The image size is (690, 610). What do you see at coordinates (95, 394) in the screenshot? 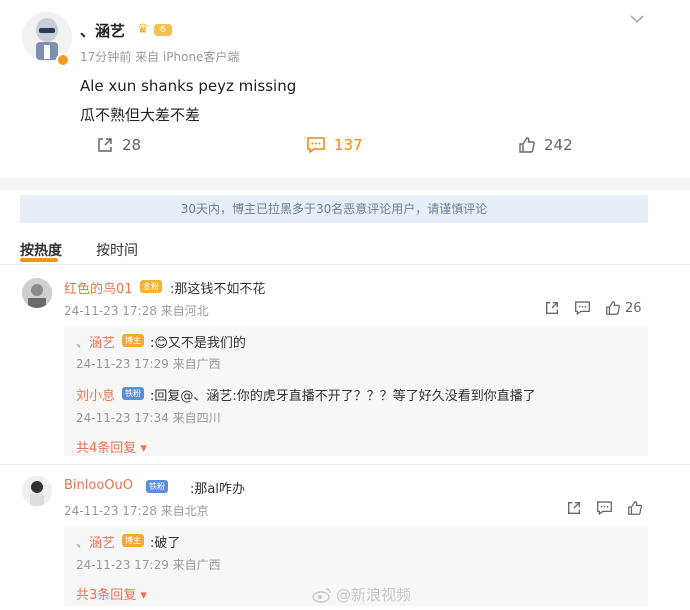
I see `reply-author: 刘小息` at bounding box center [95, 394].